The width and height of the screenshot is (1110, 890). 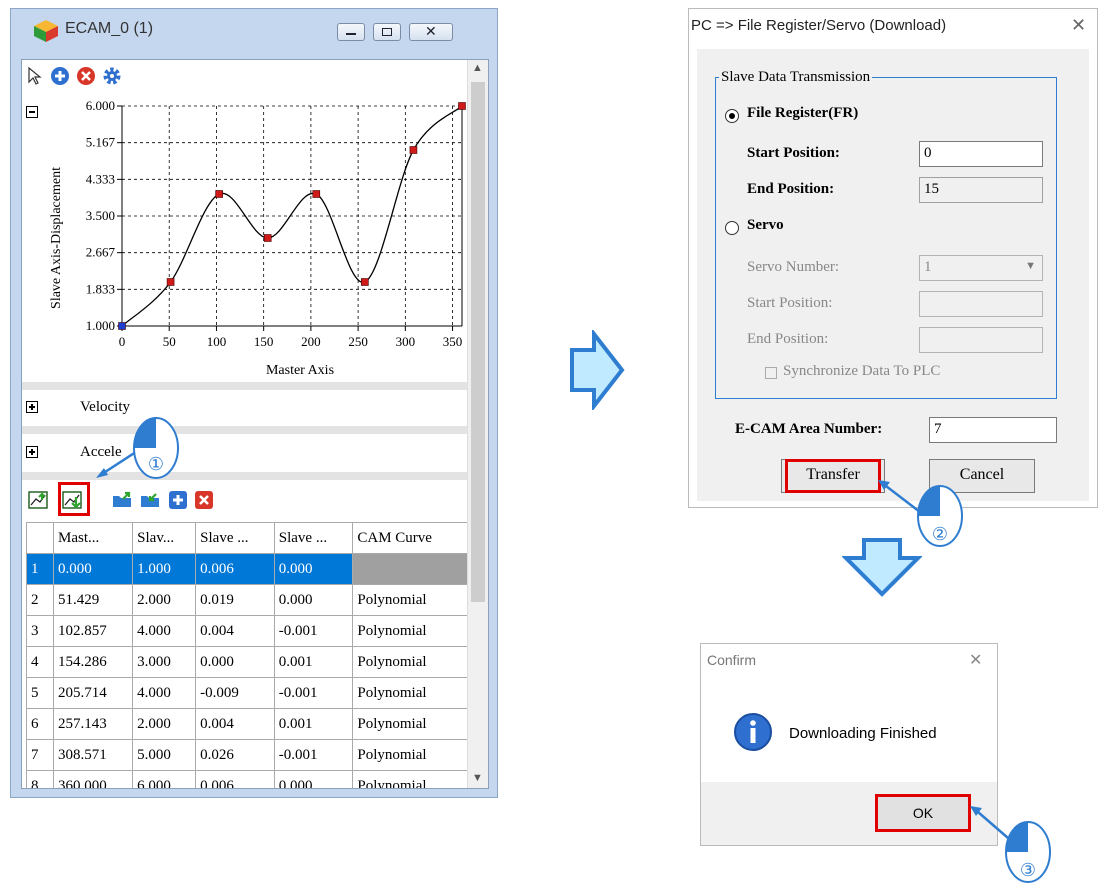 What do you see at coordinates (60, 76) in the screenshot?
I see `add-point-icon` at bounding box center [60, 76].